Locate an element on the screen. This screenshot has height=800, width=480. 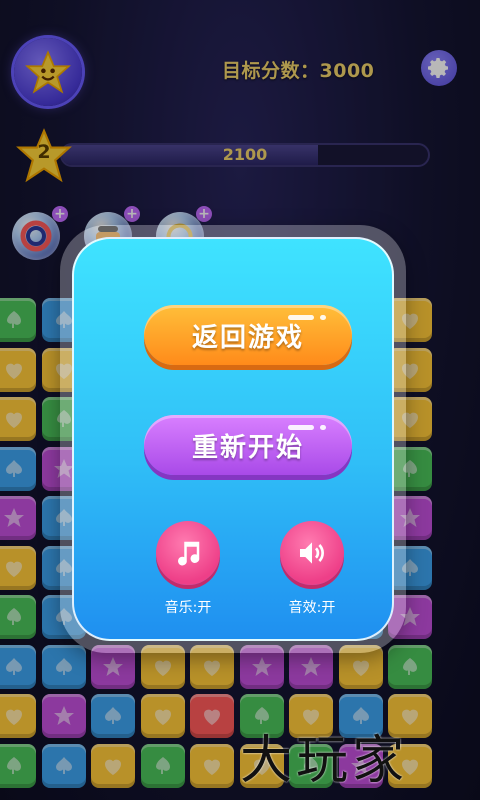
sound-toggle-label: 音效:开 is located at coordinates (312, 608).